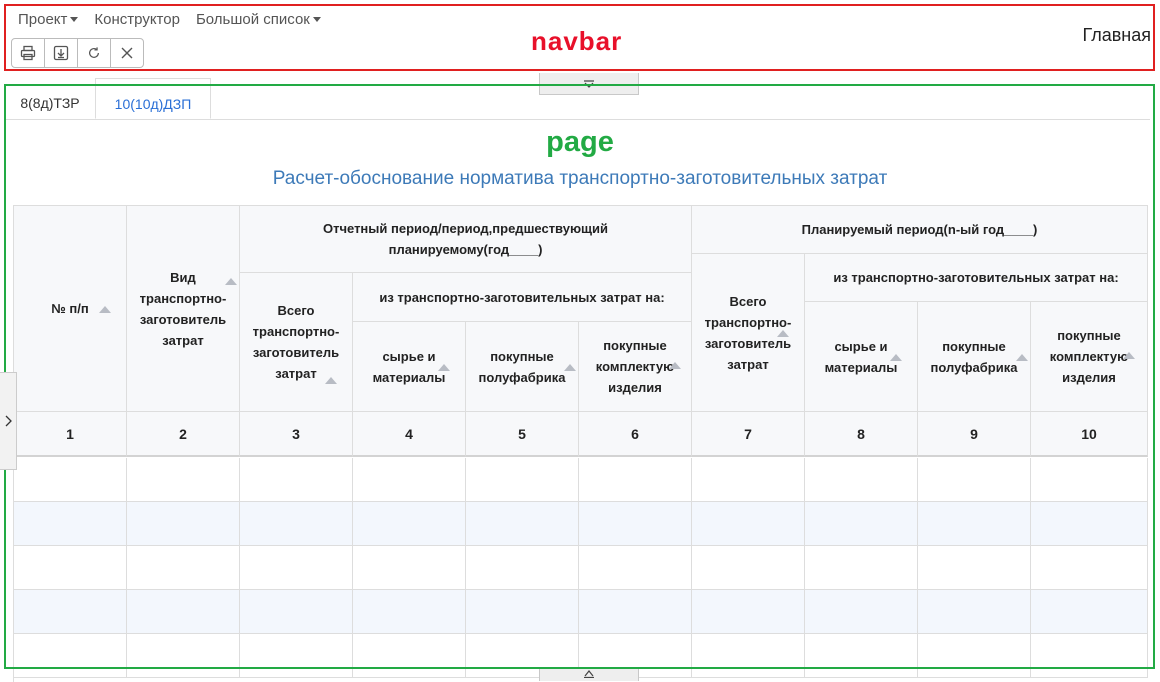 The width and height of the screenshot is (1160, 682). Describe the element at coordinates (919, 229) in the screenshot. I see `header-group-planned-label: Планируемый период(n-ый год____)` at that location.